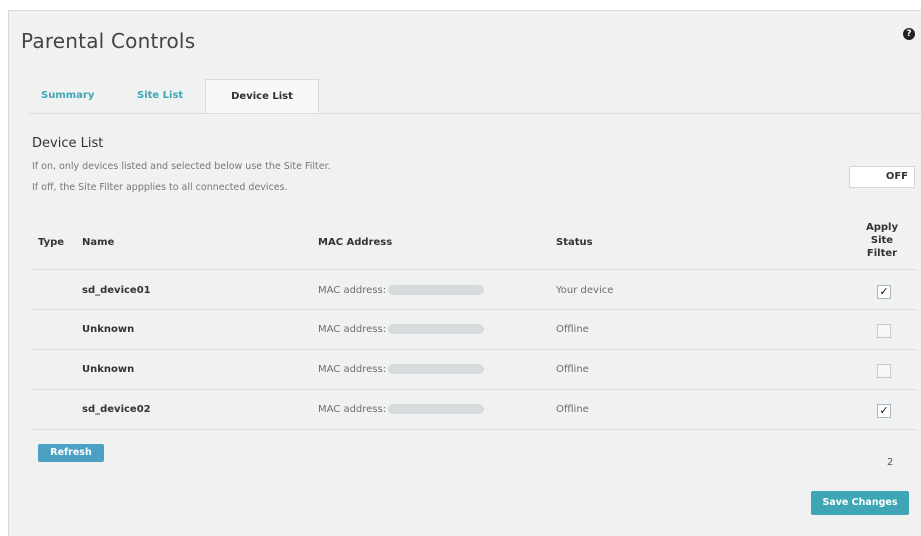  What do you see at coordinates (909, 34) in the screenshot?
I see `help-icon: ?` at bounding box center [909, 34].